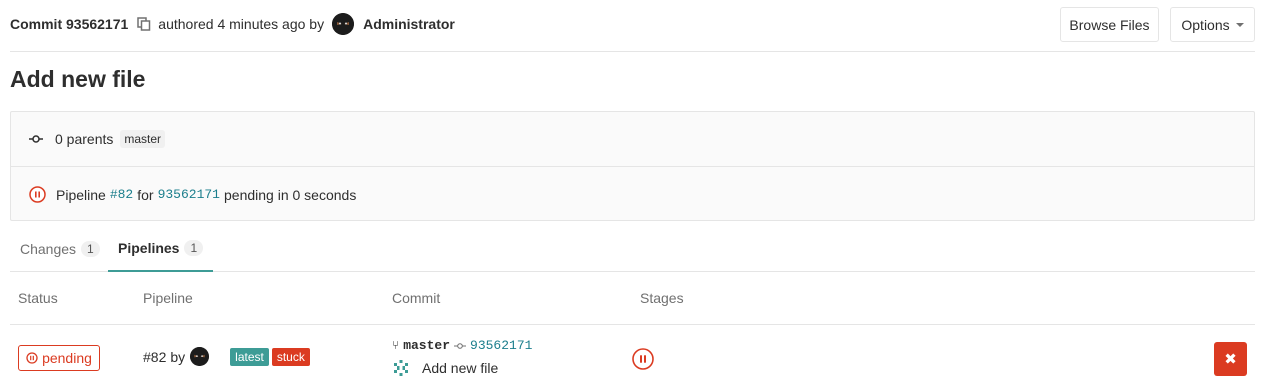 The width and height of the screenshot is (1264, 386). I want to click on commit-title-line: Add new file, so click(462, 368).